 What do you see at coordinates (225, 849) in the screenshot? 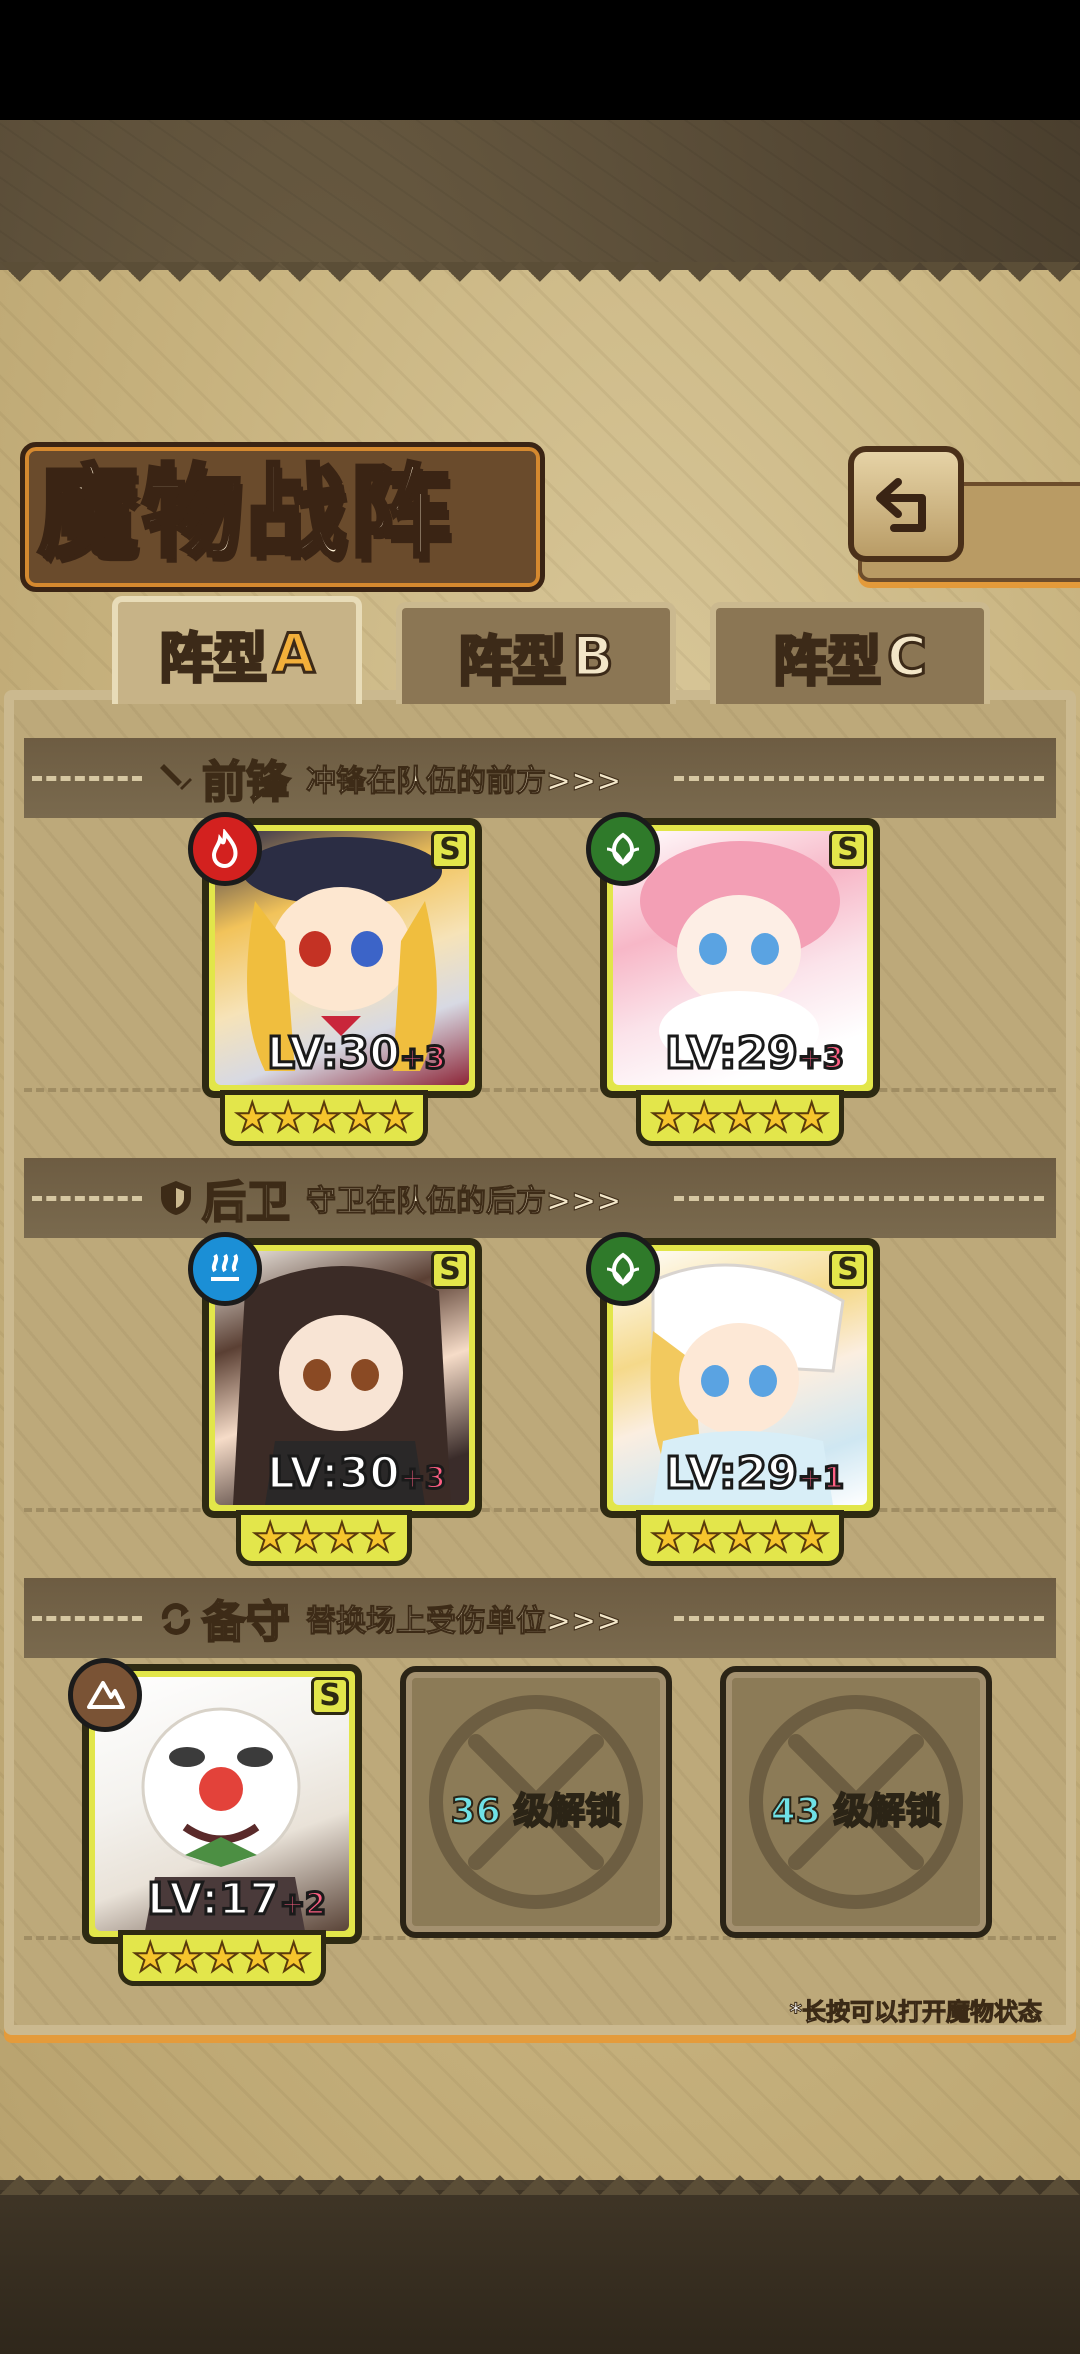
I see `fire-element-icon` at bounding box center [225, 849].